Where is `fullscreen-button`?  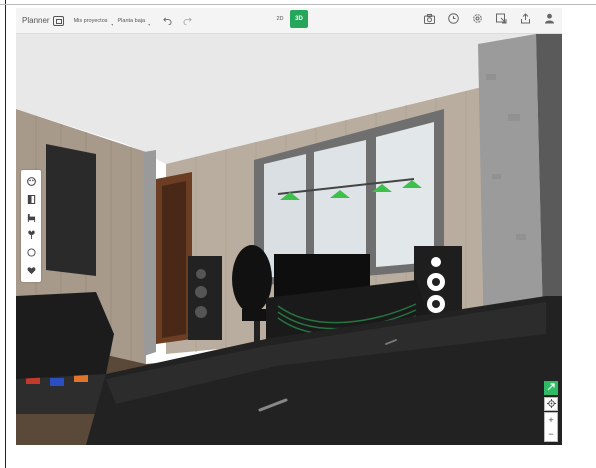 fullscreen-button is located at coordinates (551, 388).